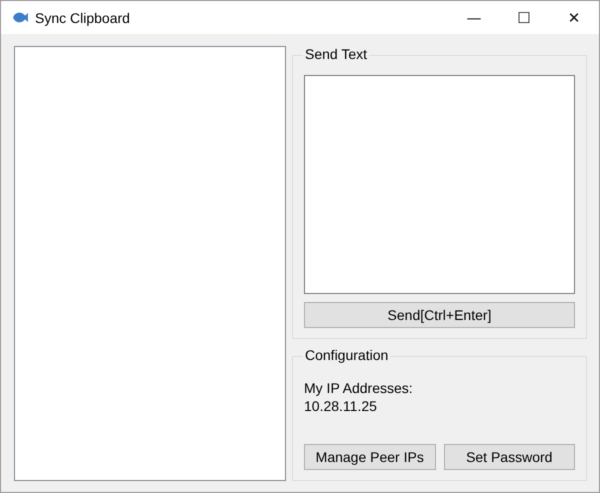 This screenshot has height=493, width=600. What do you see at coordinates (439, 315) in the screenshot?
I see `send-button: Send[Ctrl+Enter]` at bounding box center [439, 315].